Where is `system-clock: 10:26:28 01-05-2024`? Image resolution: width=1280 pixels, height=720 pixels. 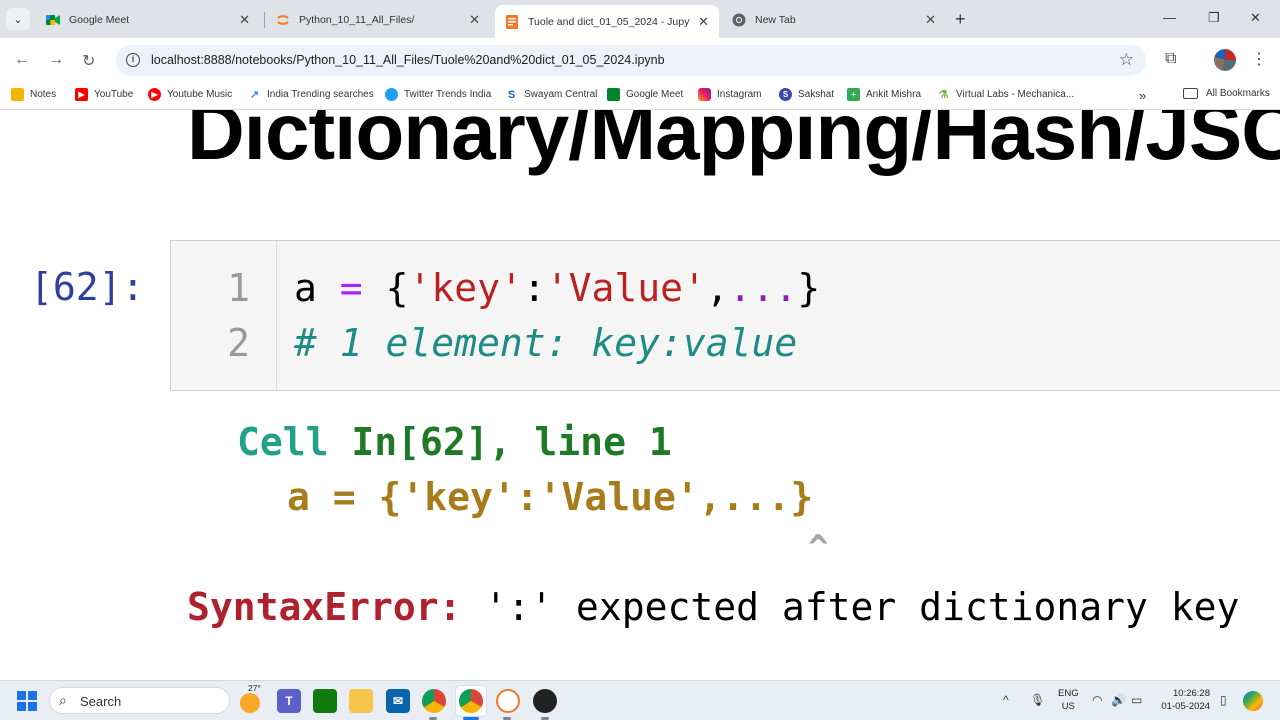
system-clock: 10:26:28 01-05-2024 is located at coordinates (1184, 700).